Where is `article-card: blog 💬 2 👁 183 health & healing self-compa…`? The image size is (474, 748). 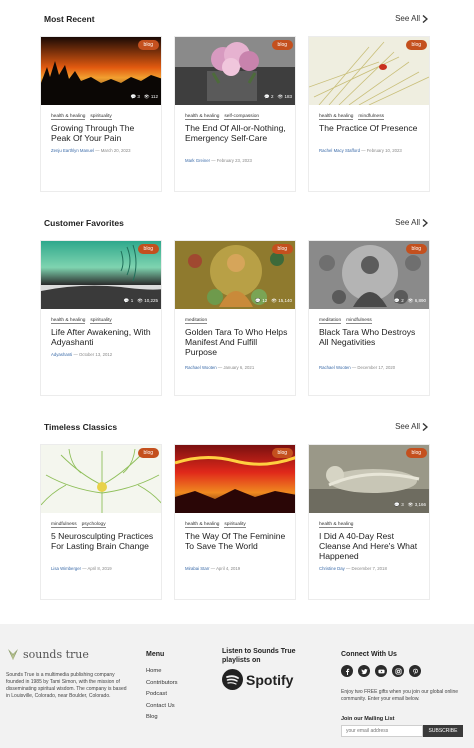
article-card: blog 💬 2 👁 183 health & healing self-compa… is located at coordinates (235, 114).